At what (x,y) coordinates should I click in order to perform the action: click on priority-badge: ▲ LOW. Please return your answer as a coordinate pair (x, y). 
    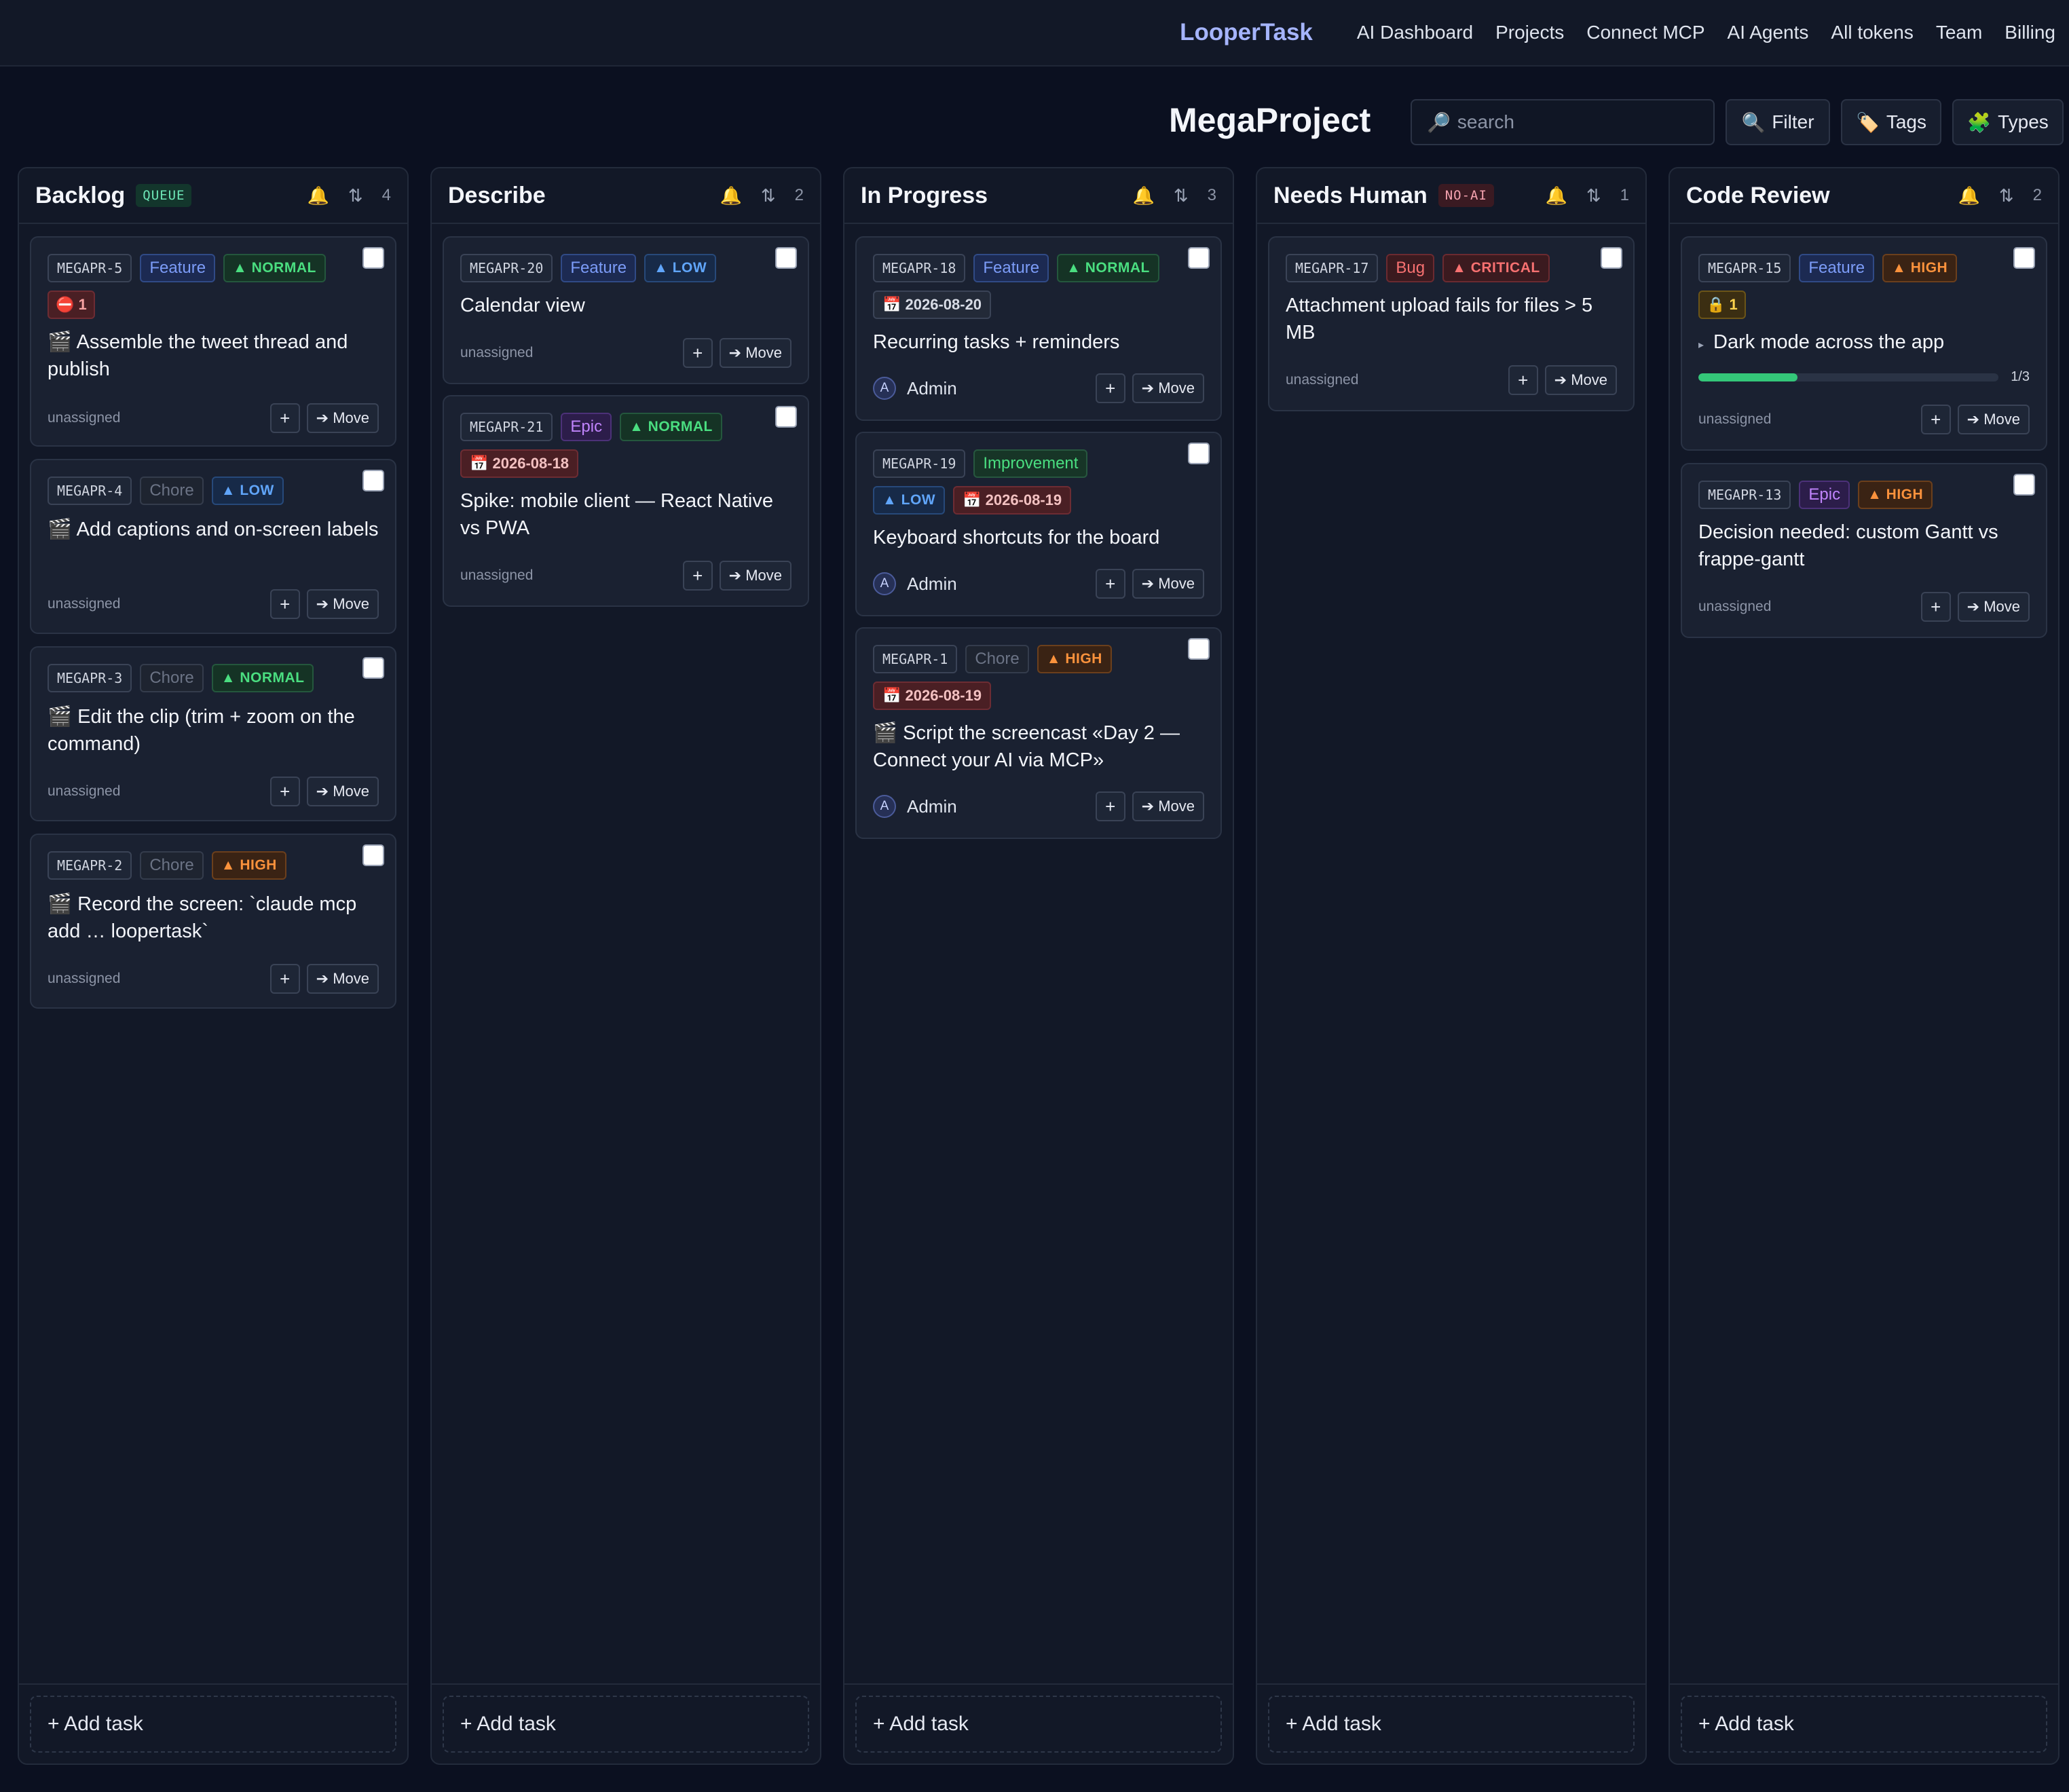
    Looking at the image, I should click on (680, 268).